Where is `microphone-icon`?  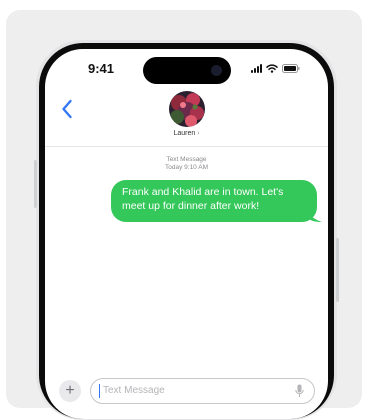 microphone-icon is located at coordinates (299, 391).